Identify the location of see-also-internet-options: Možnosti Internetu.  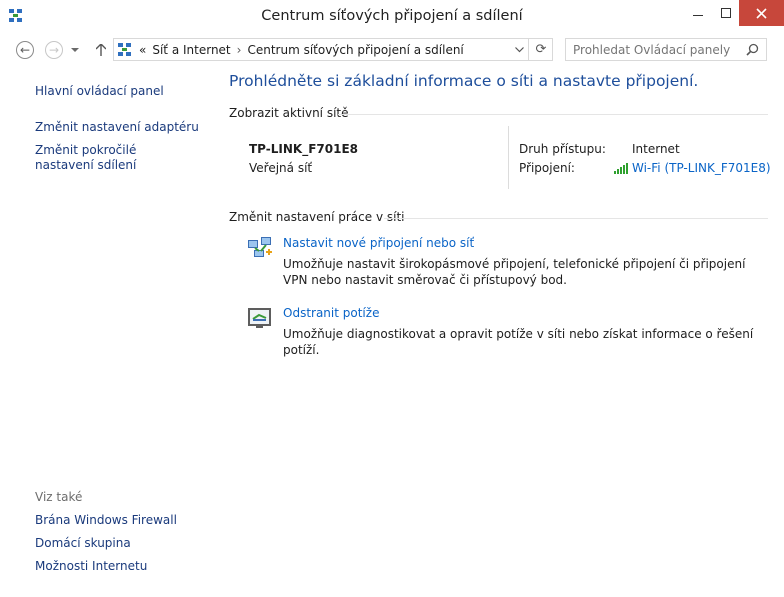
(91, 566).